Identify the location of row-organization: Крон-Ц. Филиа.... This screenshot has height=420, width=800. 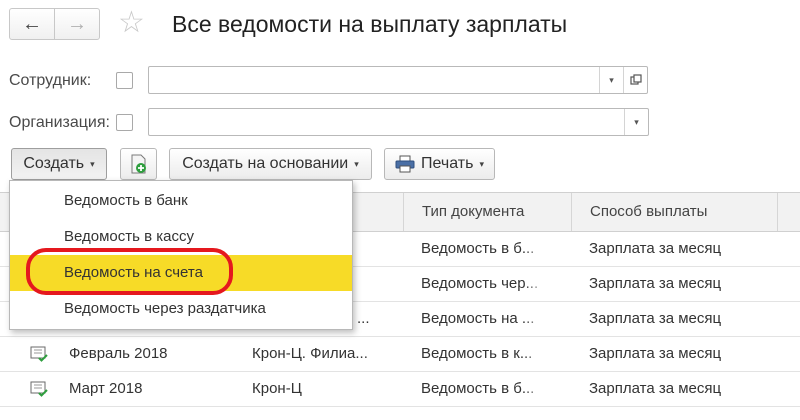
(310, 353).